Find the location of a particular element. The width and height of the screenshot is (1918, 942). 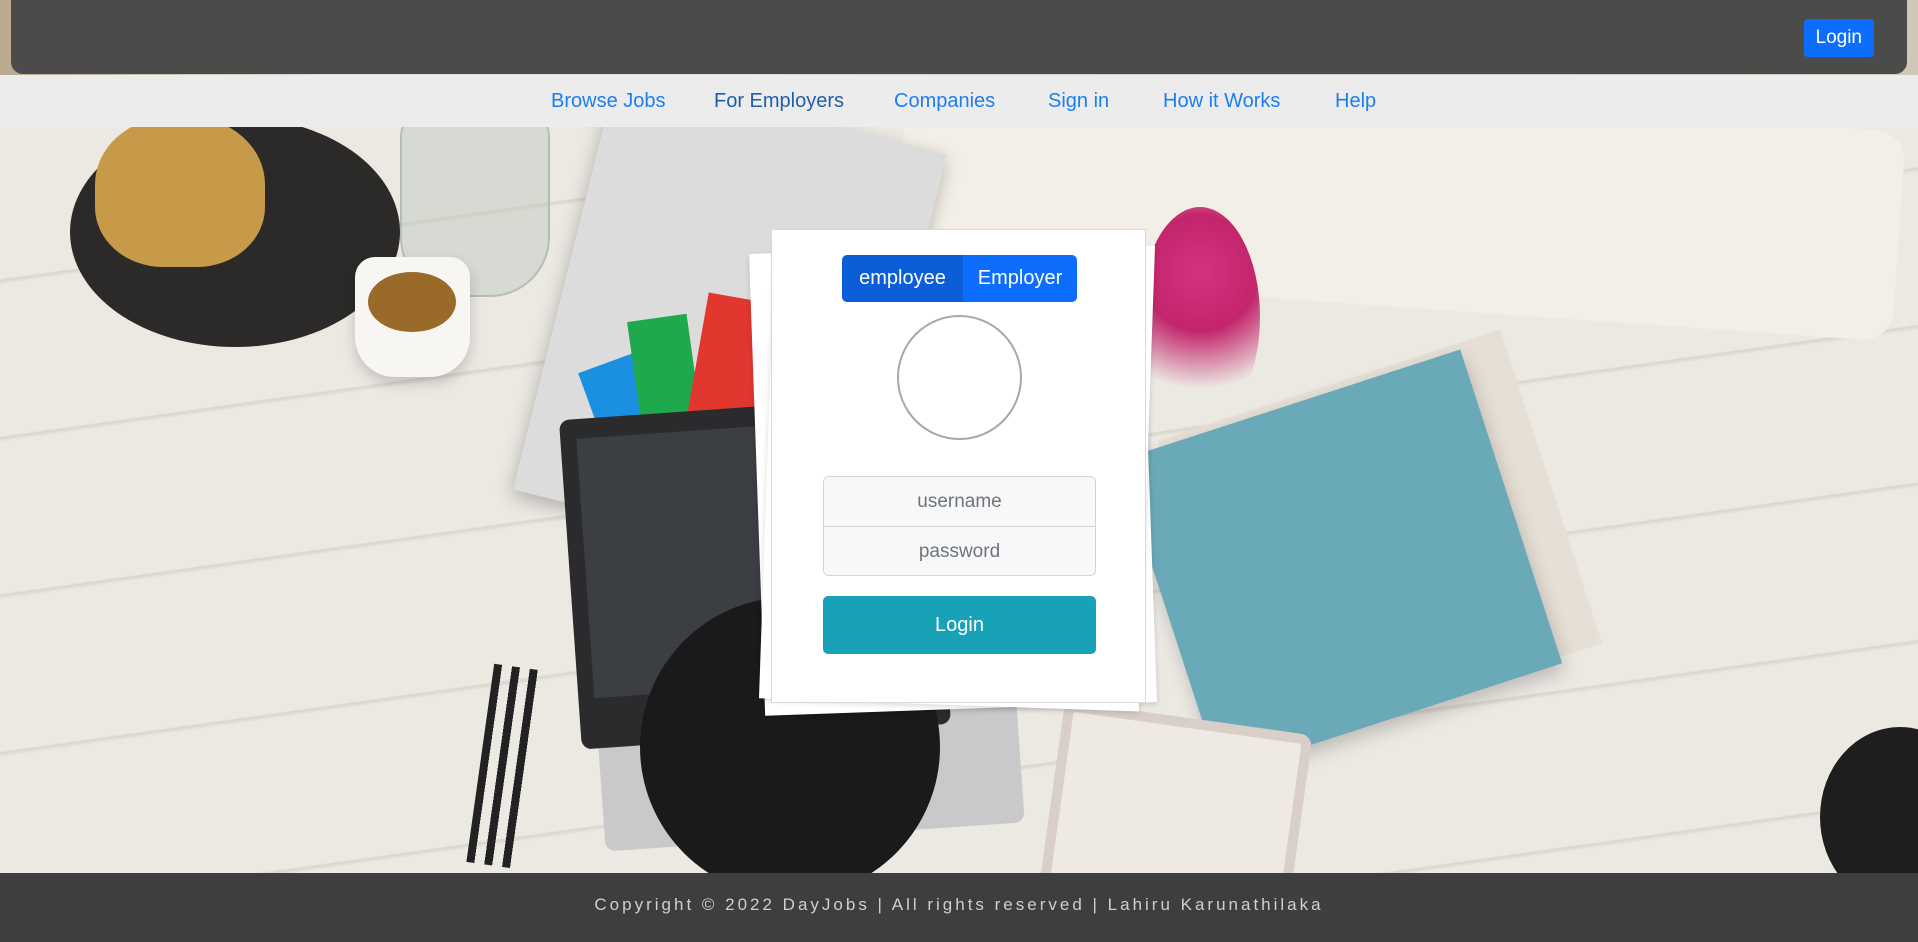

nav-help: Help is located at coordinates (1355, 101).